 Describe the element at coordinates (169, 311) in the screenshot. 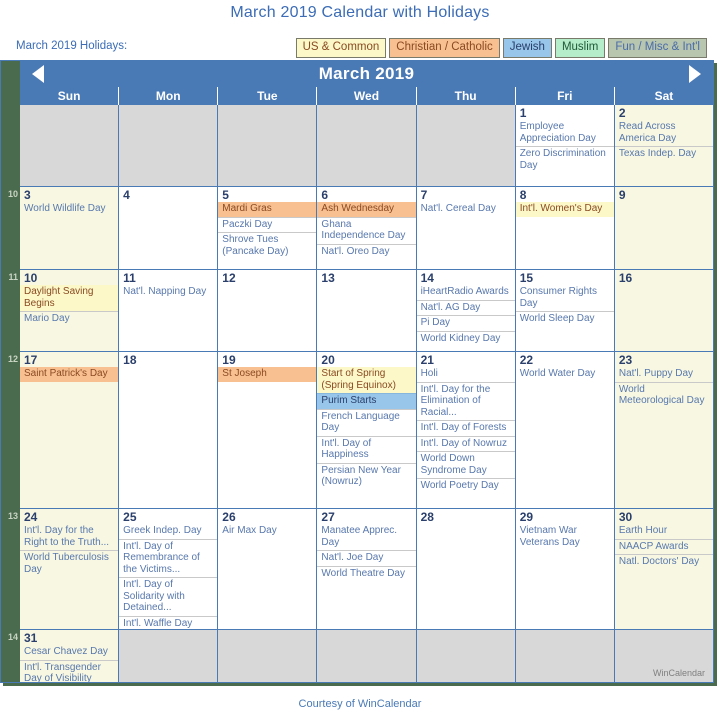

I see `calendar-day-cell: 11 Nat'l. Napping Day` at that location.